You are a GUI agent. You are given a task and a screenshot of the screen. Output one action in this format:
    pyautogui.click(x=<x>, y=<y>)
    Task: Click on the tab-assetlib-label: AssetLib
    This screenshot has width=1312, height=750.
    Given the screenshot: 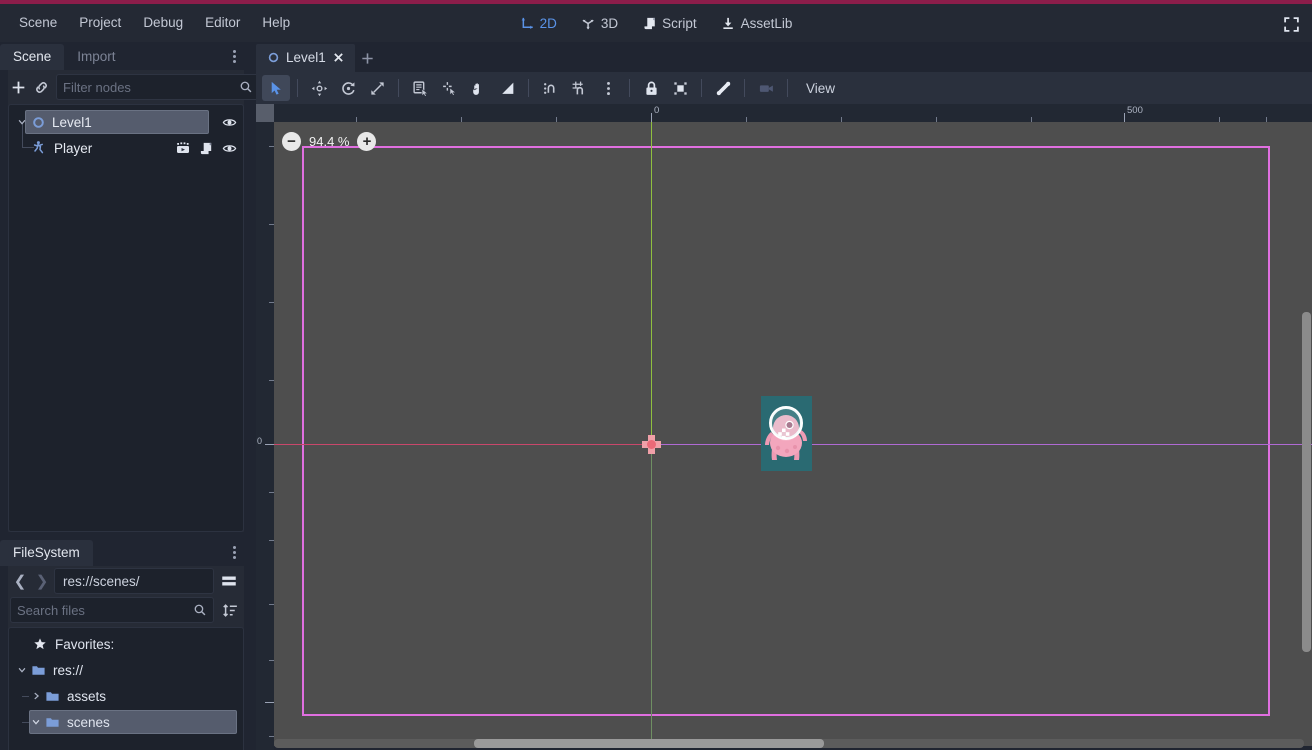 What is the action you would take?
    pyautogui.click(x=766, y=23)
    